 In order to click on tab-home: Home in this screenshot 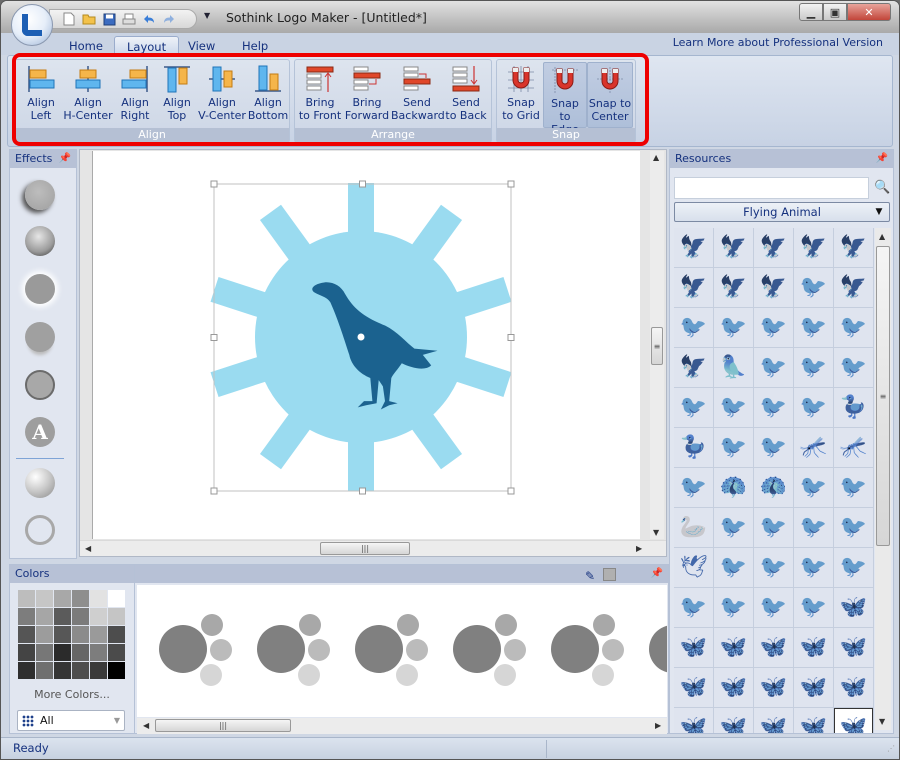, I will do `click(86, 46)`.